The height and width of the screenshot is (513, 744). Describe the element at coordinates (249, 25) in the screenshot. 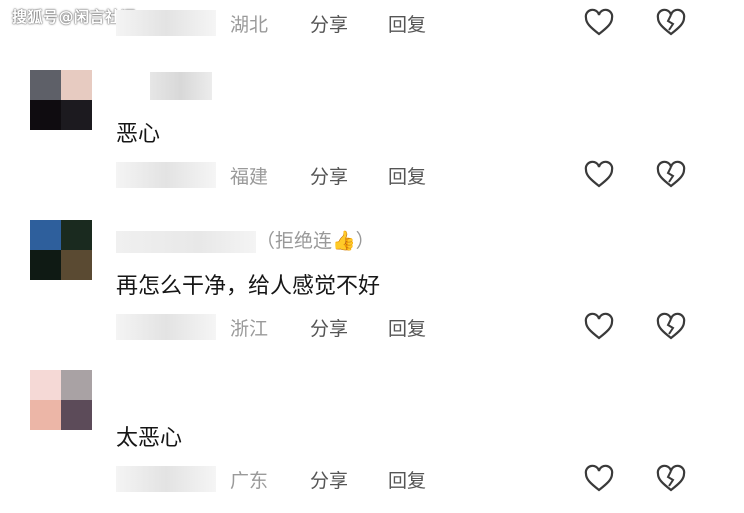

I see `ip-region: 湖北` at that location.